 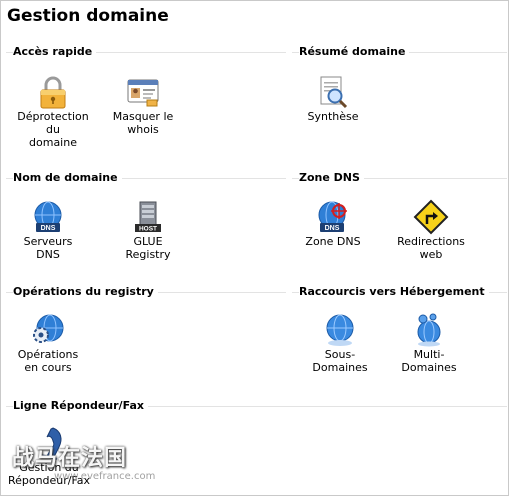 What do you see at coordinates (48, 254) in the screenshot?
I see `item-label: DNS` at bounding box center [48, 254].